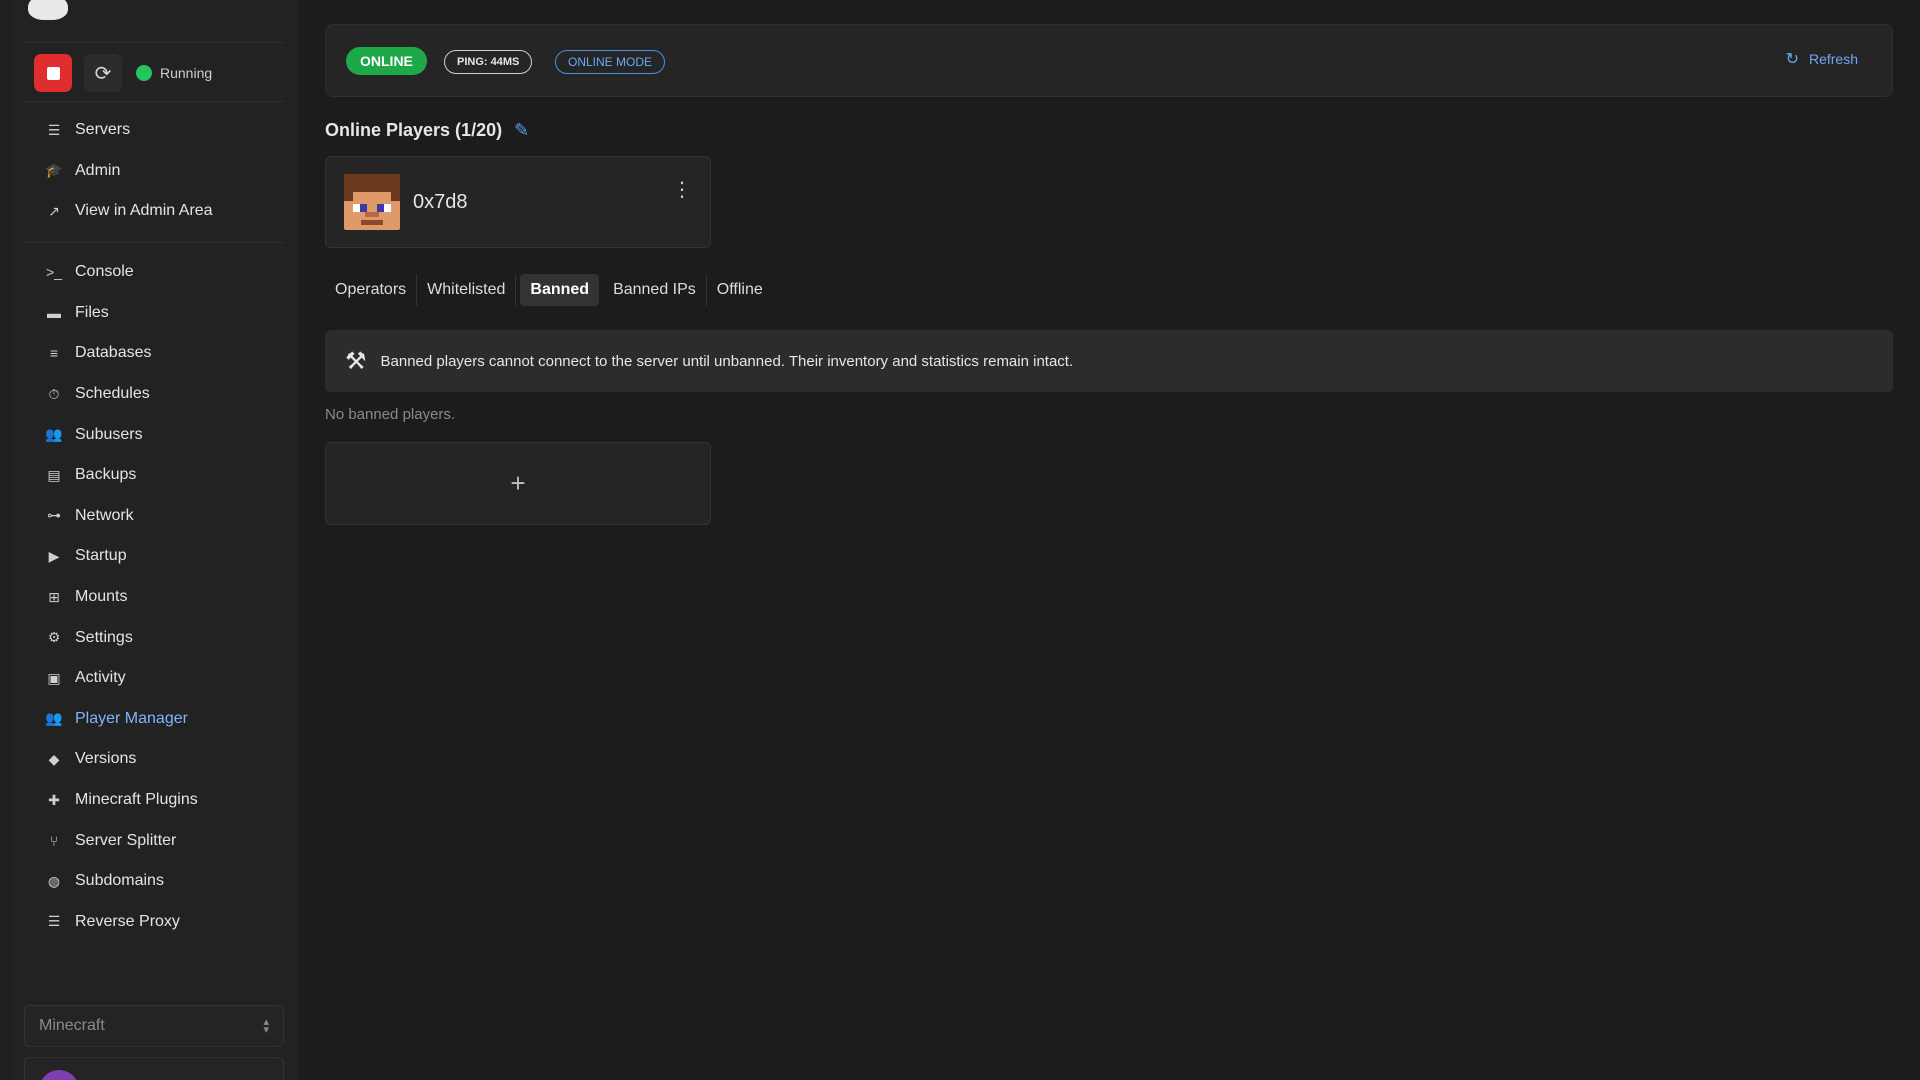  Describe the element at coordinates (467, 290) in the screenshot. I see `tab-whitelisted: Whitelisted` at that location.